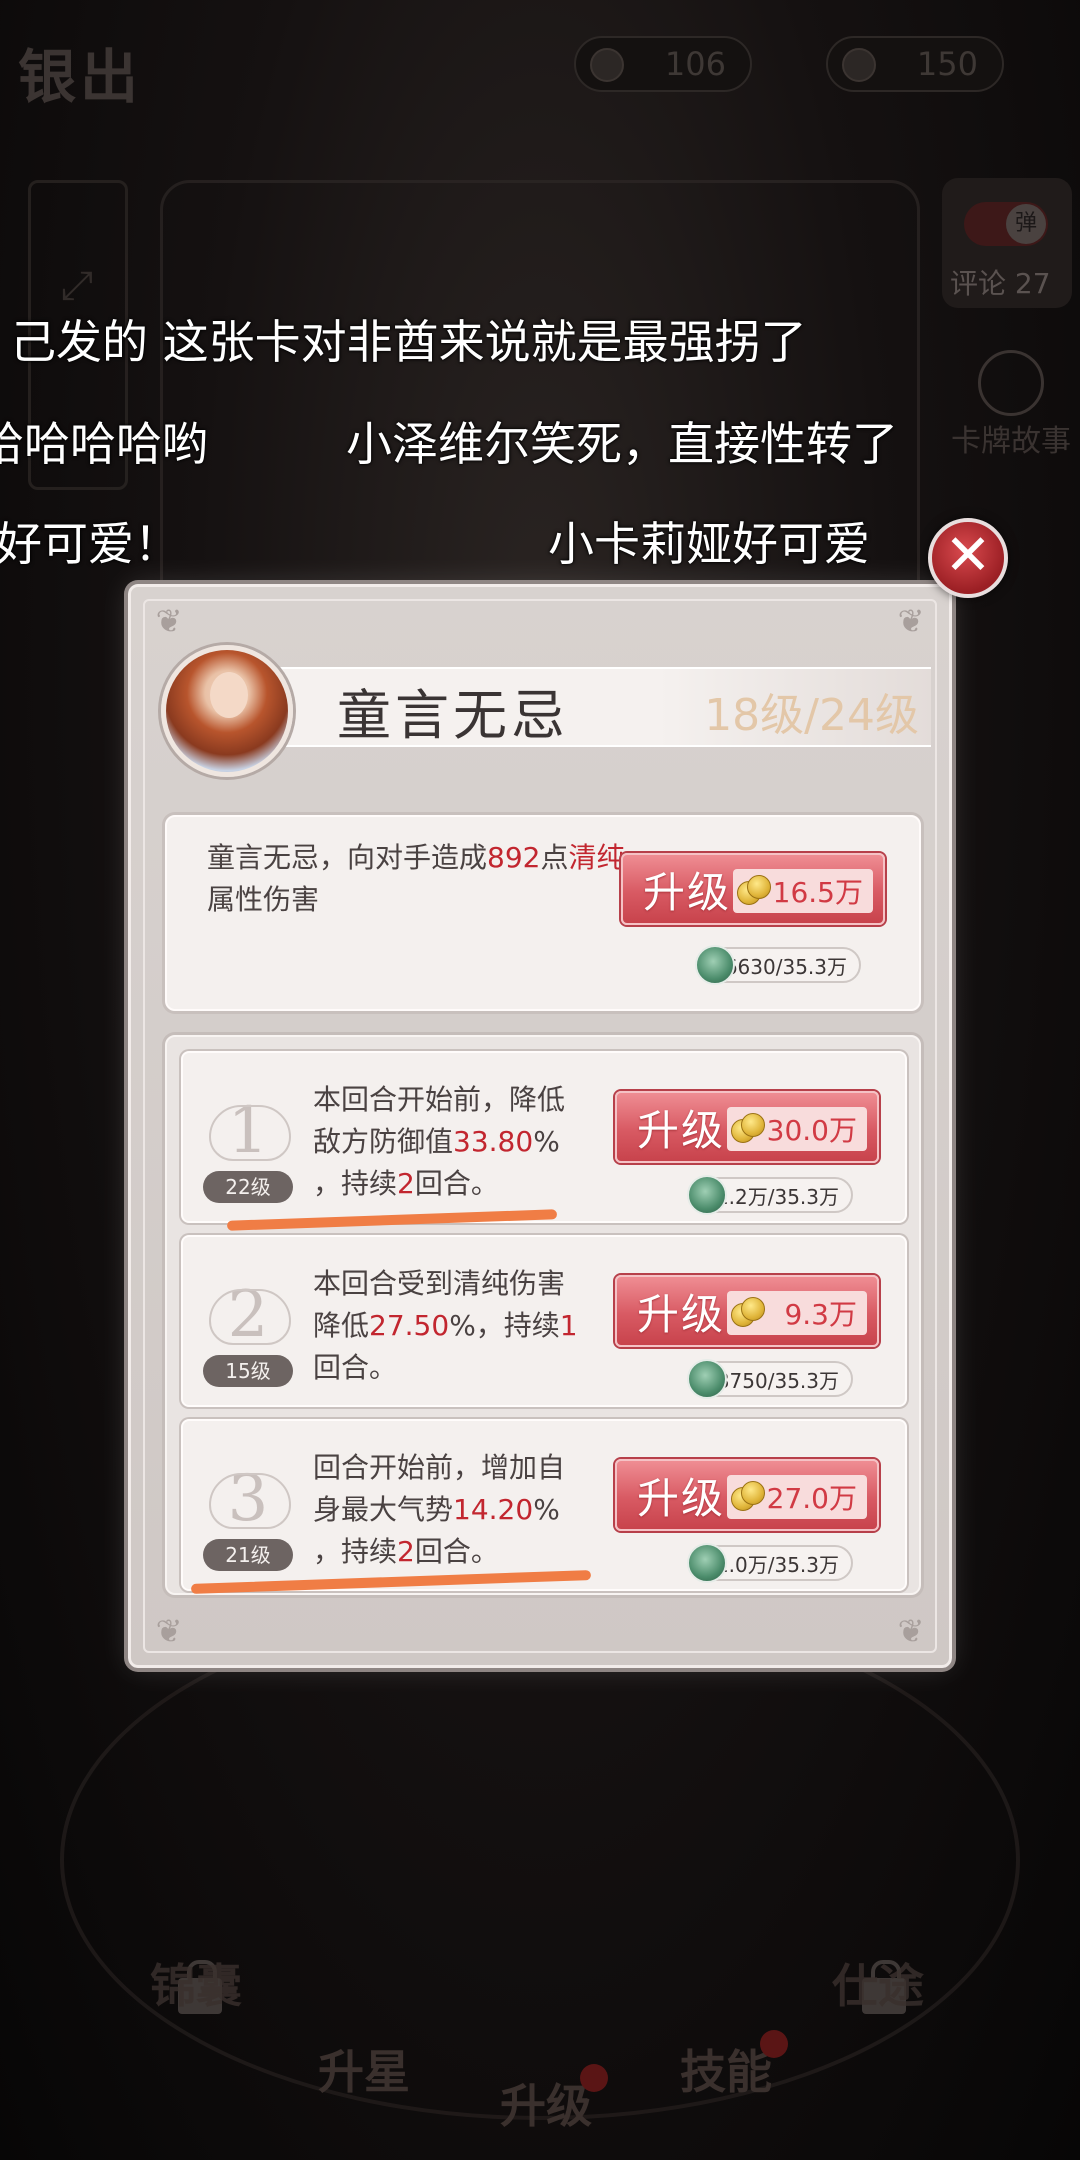 The height and width of the screenshot is (2160, 1080). Describe the element at coordinates (947, 64) in the screenshot. I see `currency-2-value: 150` at that location.